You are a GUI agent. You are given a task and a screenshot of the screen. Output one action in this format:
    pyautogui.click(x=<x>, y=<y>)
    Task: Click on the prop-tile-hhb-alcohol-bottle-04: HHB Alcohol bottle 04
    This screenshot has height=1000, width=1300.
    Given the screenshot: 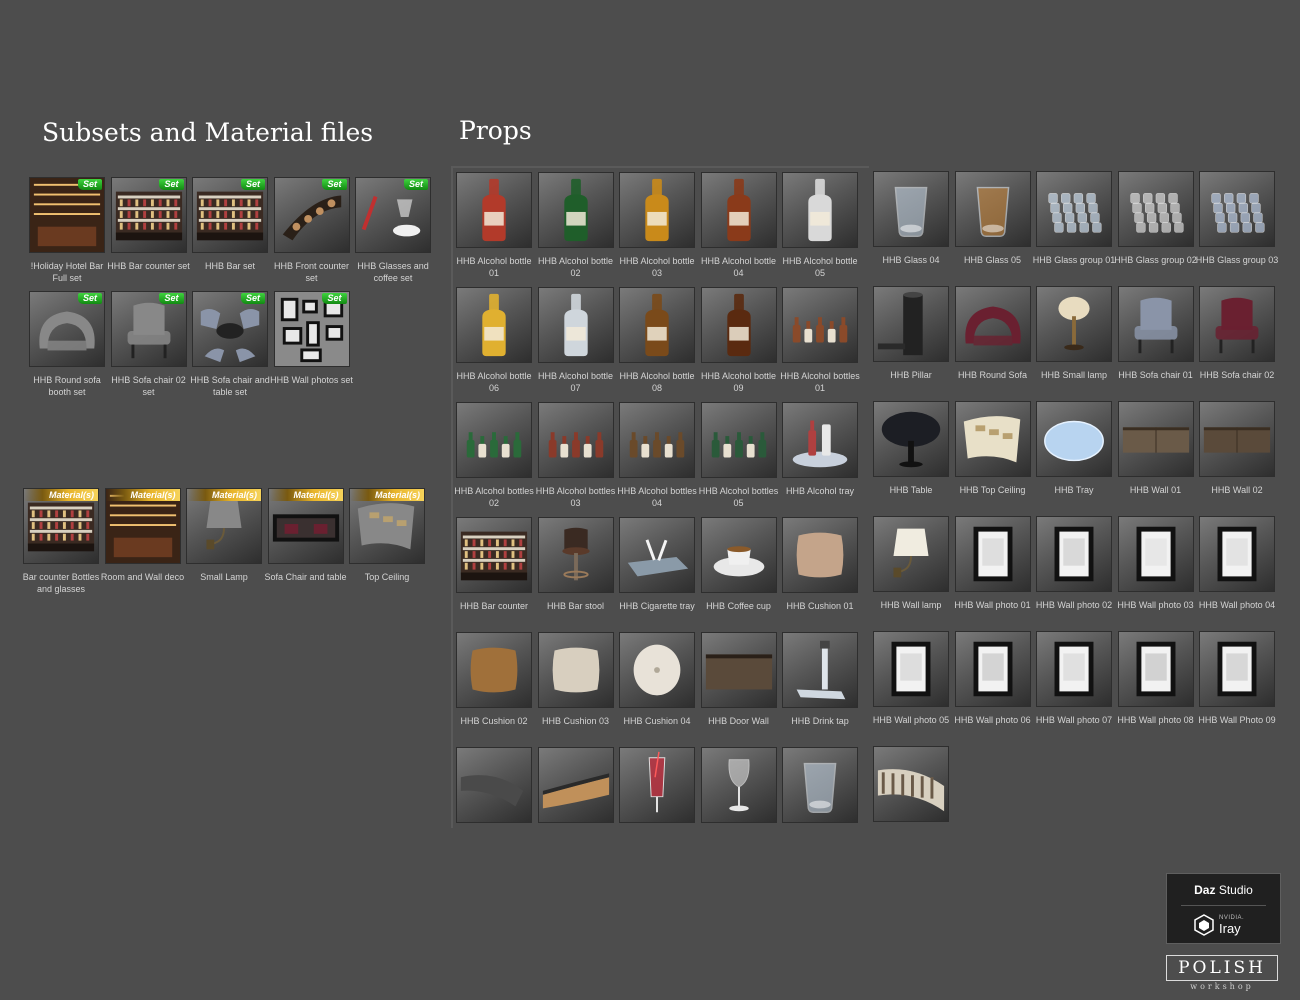 What is the action you would take?
    pyautogui.click(x=738, y=226)
    